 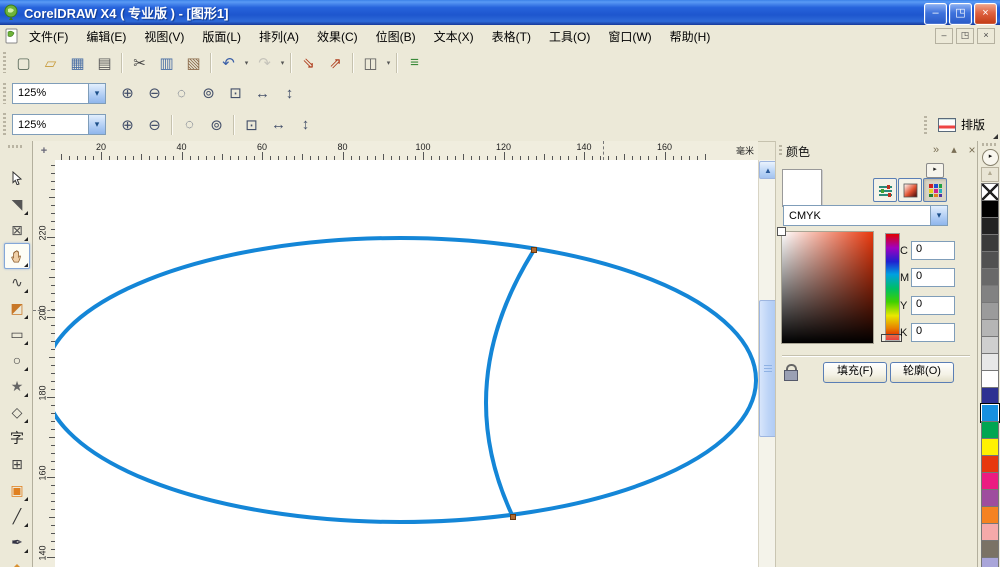 What do you see at coordinates (17, 360) in the screenshot?
I see `ellipse-tool: ○` at bounding box center [17, 360].